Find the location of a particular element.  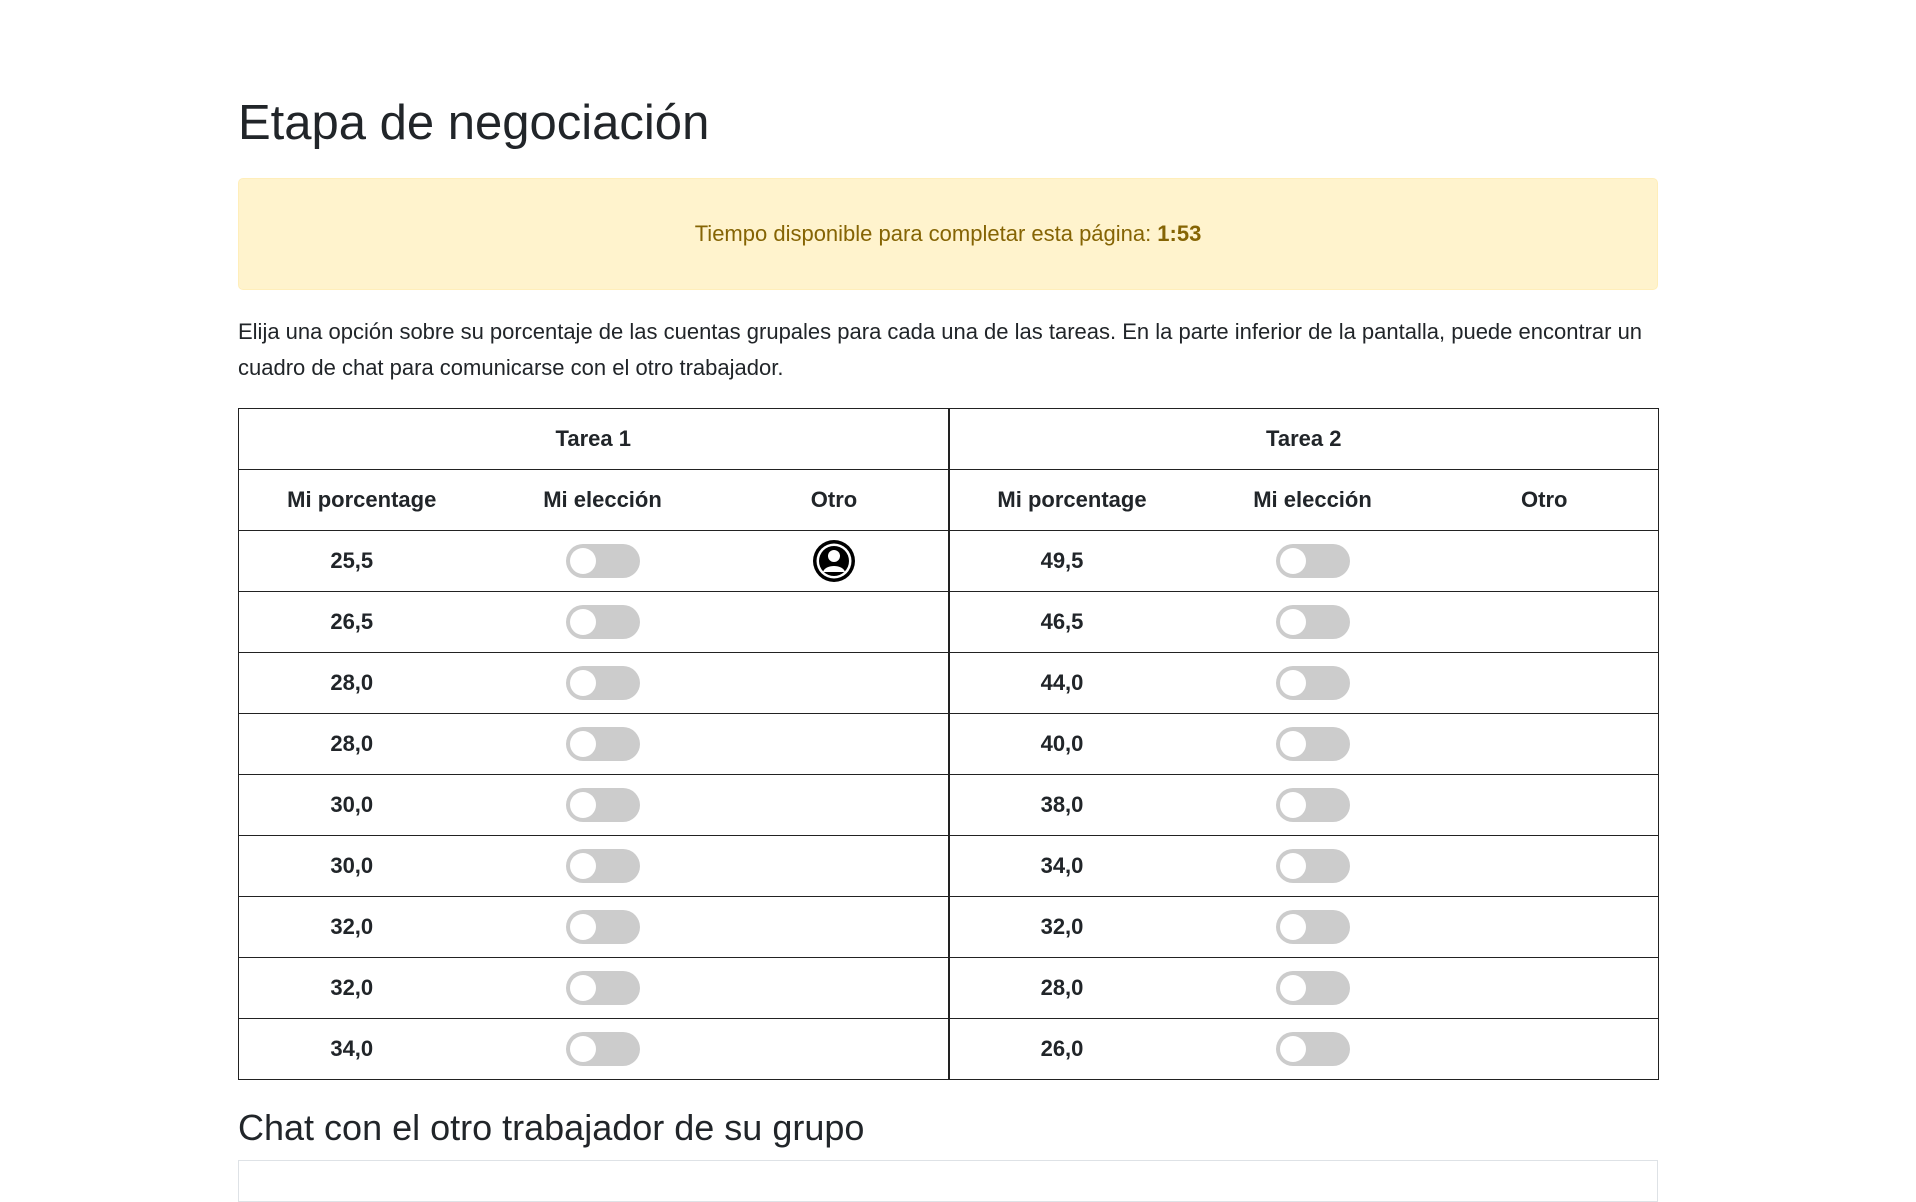

page-title: Etapa de negociación is located at coordinates (474, 123).